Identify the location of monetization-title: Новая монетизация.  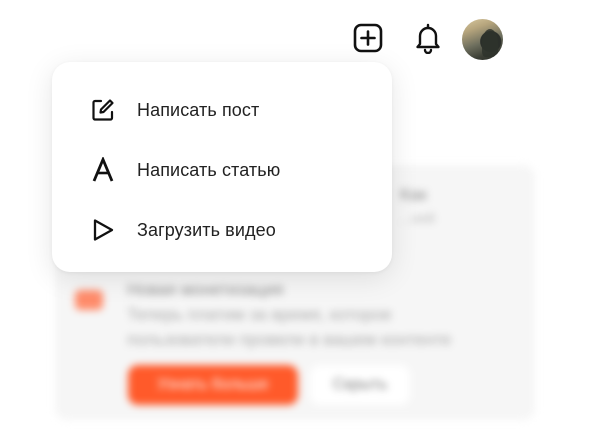
(205, 289).